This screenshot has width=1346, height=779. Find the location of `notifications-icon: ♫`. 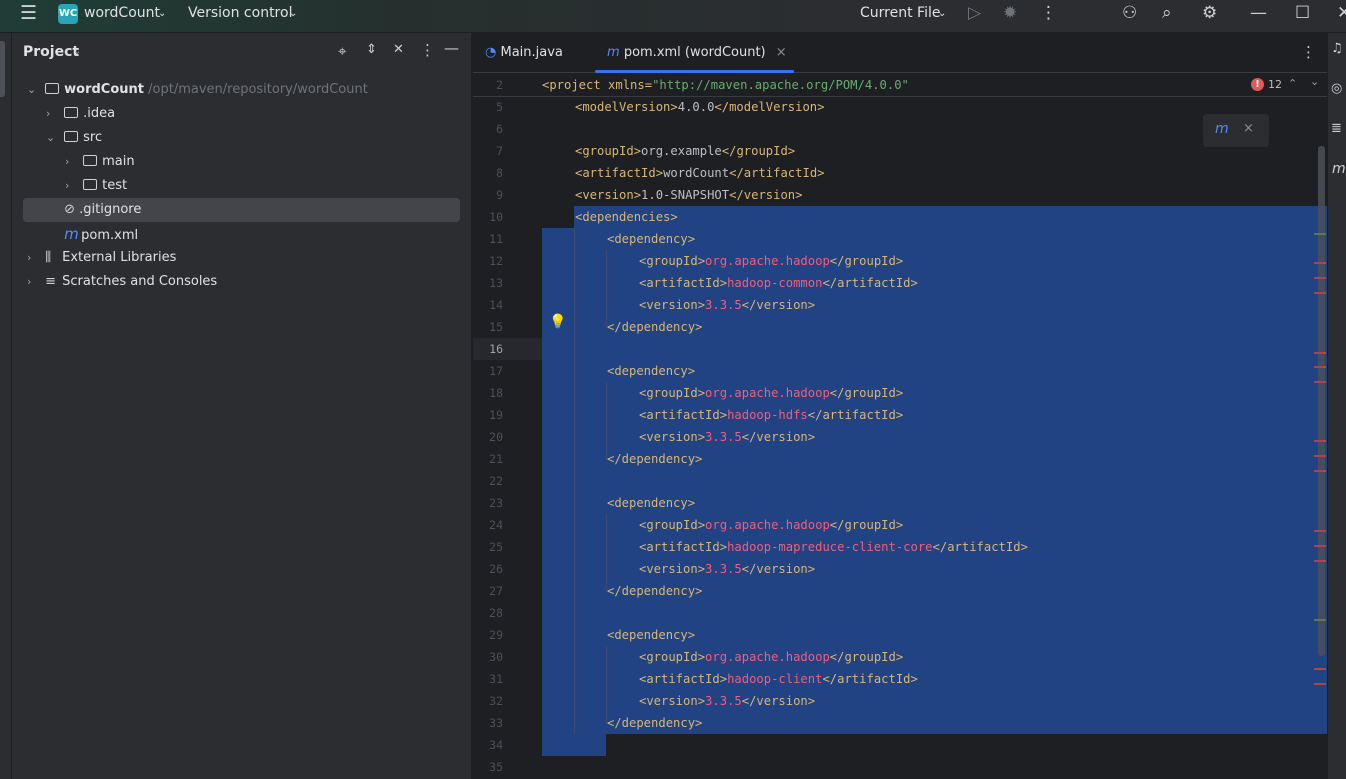

notifications-icon: ♫ is located at coordinates (1337, 48).